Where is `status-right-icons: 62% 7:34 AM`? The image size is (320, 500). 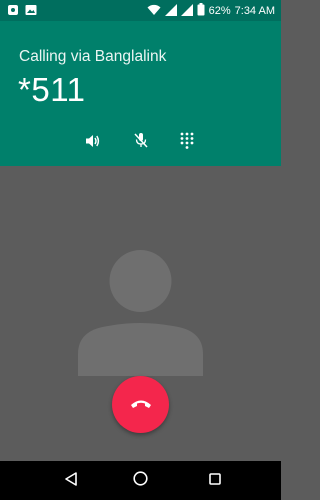 status-right-icons: 62% 7:34 AM is located at coordinates (211, 11).